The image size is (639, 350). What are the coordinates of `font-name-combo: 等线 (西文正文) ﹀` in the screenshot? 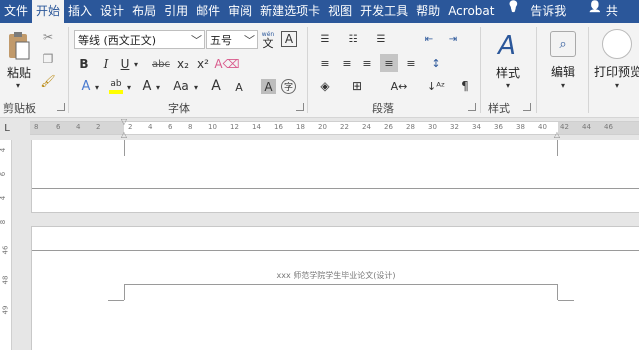 It's located at (139, 39).